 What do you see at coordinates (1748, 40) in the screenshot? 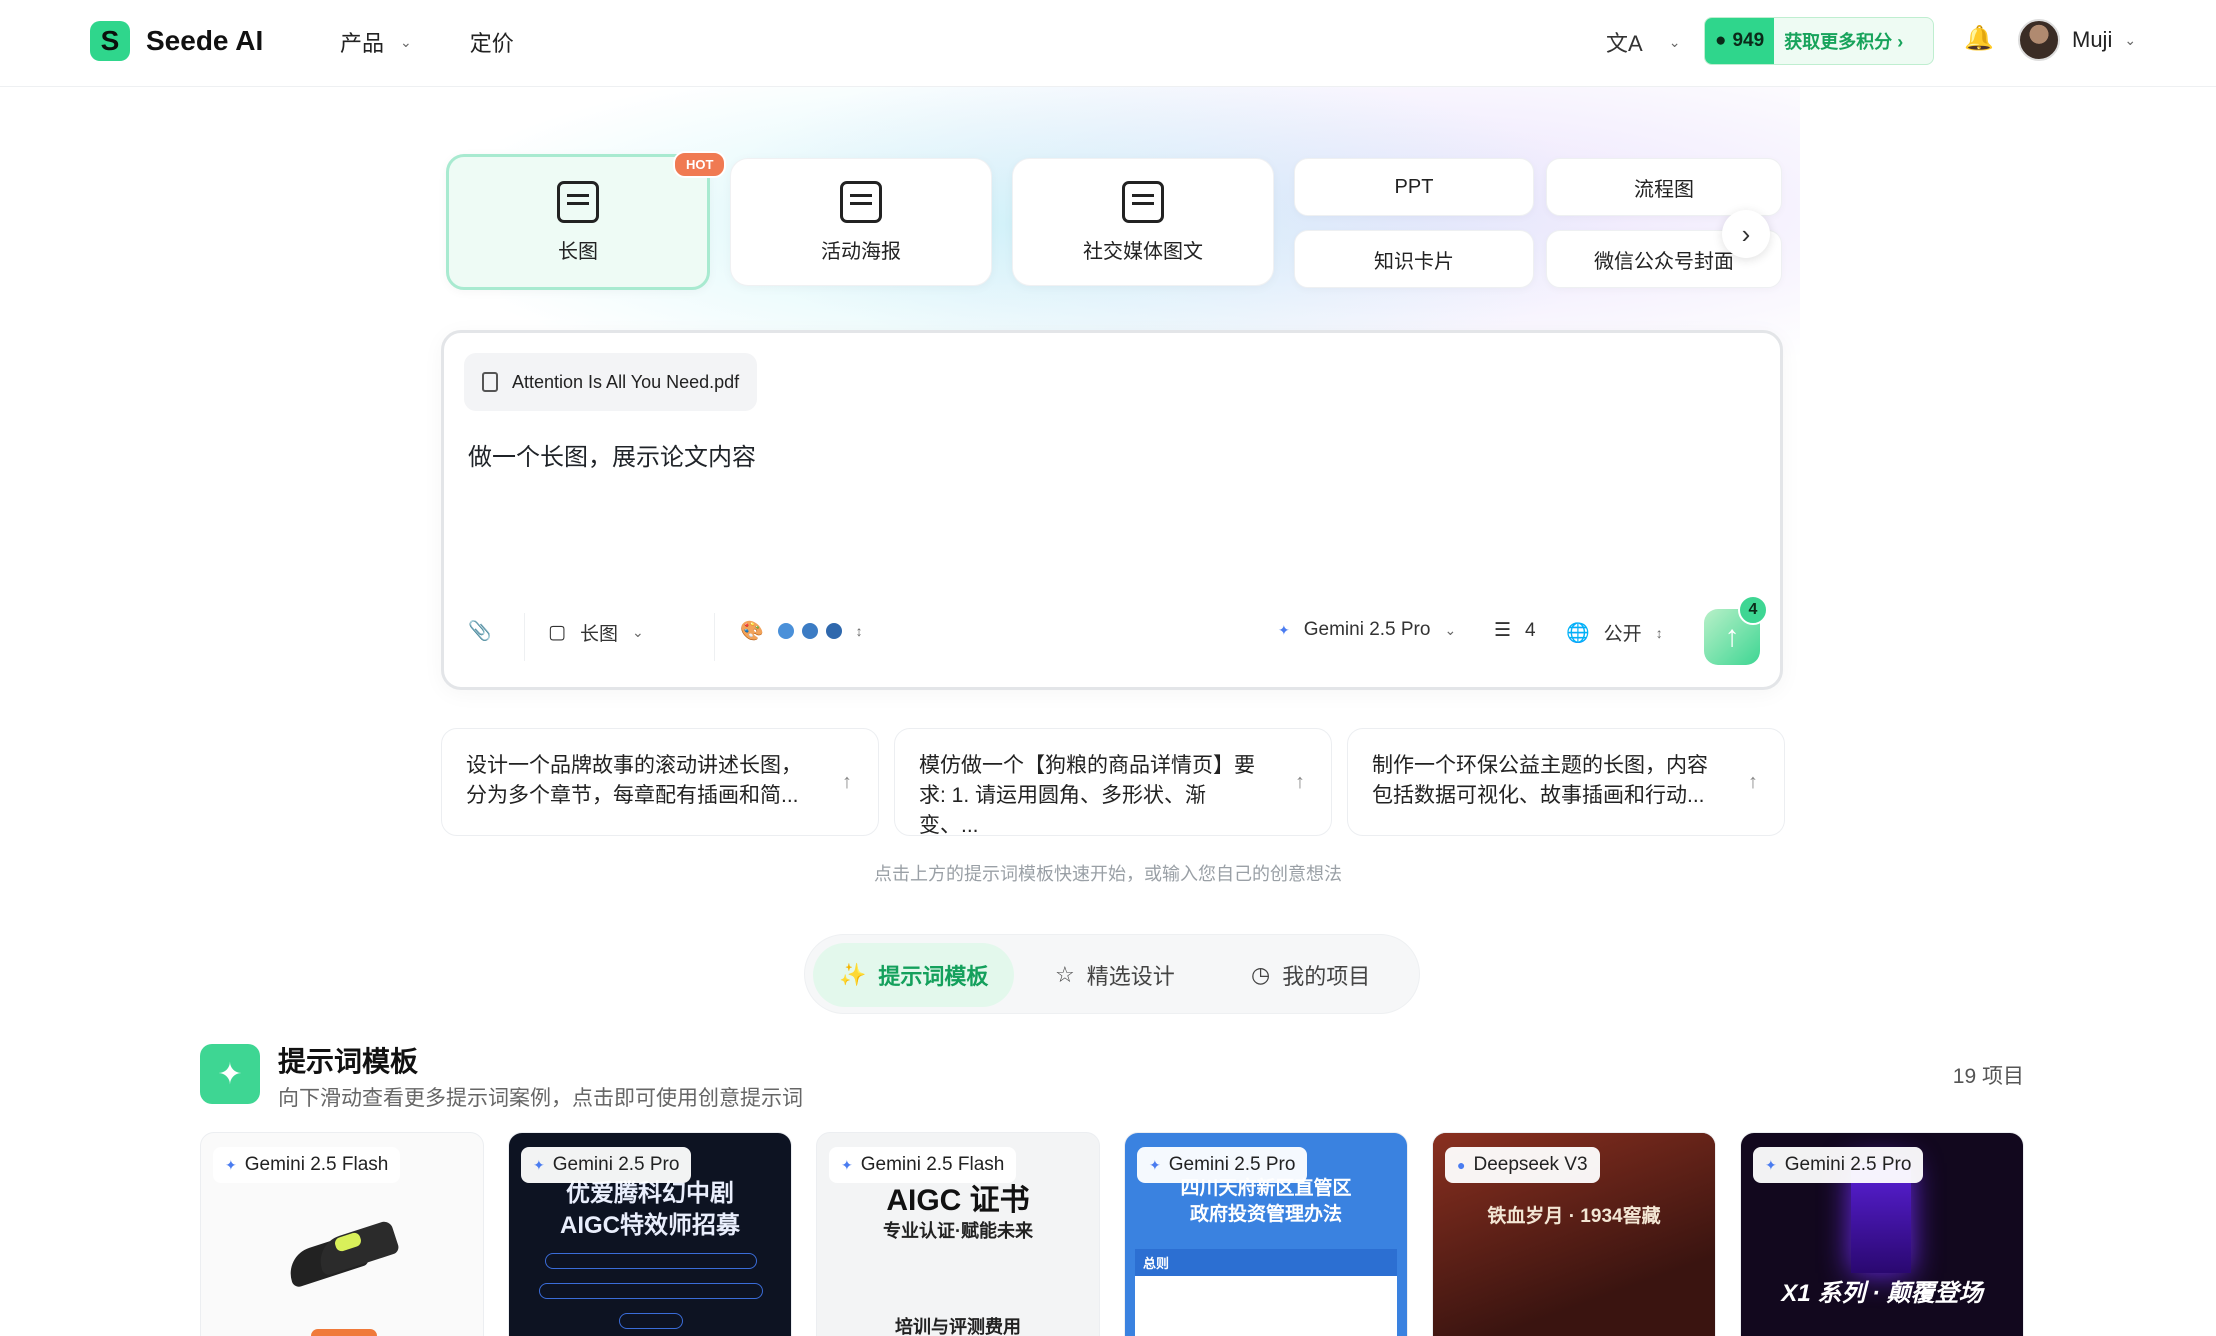
I see `credit-count: 949` at bounding box center [1748, 40].